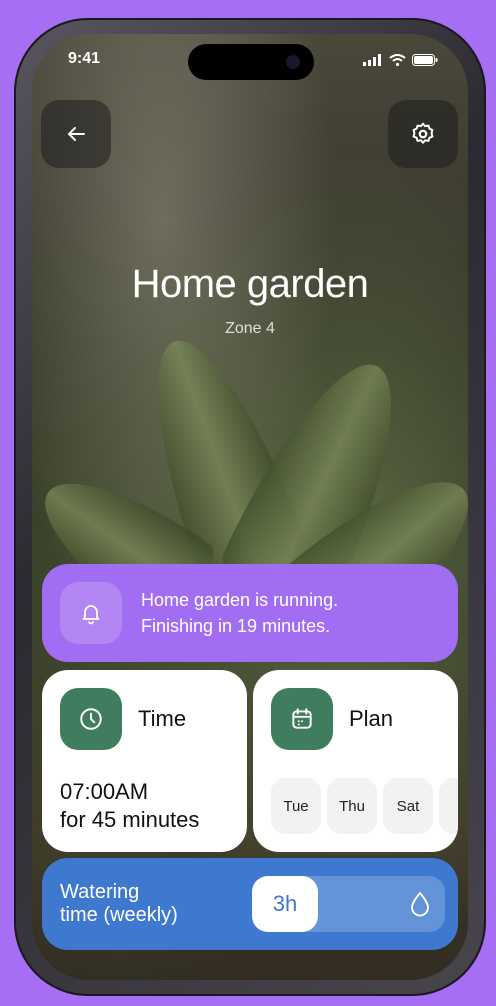 This screenshot has width=496, height=1006. I want to click on slider-thumb: 3h, so click(285, 904).